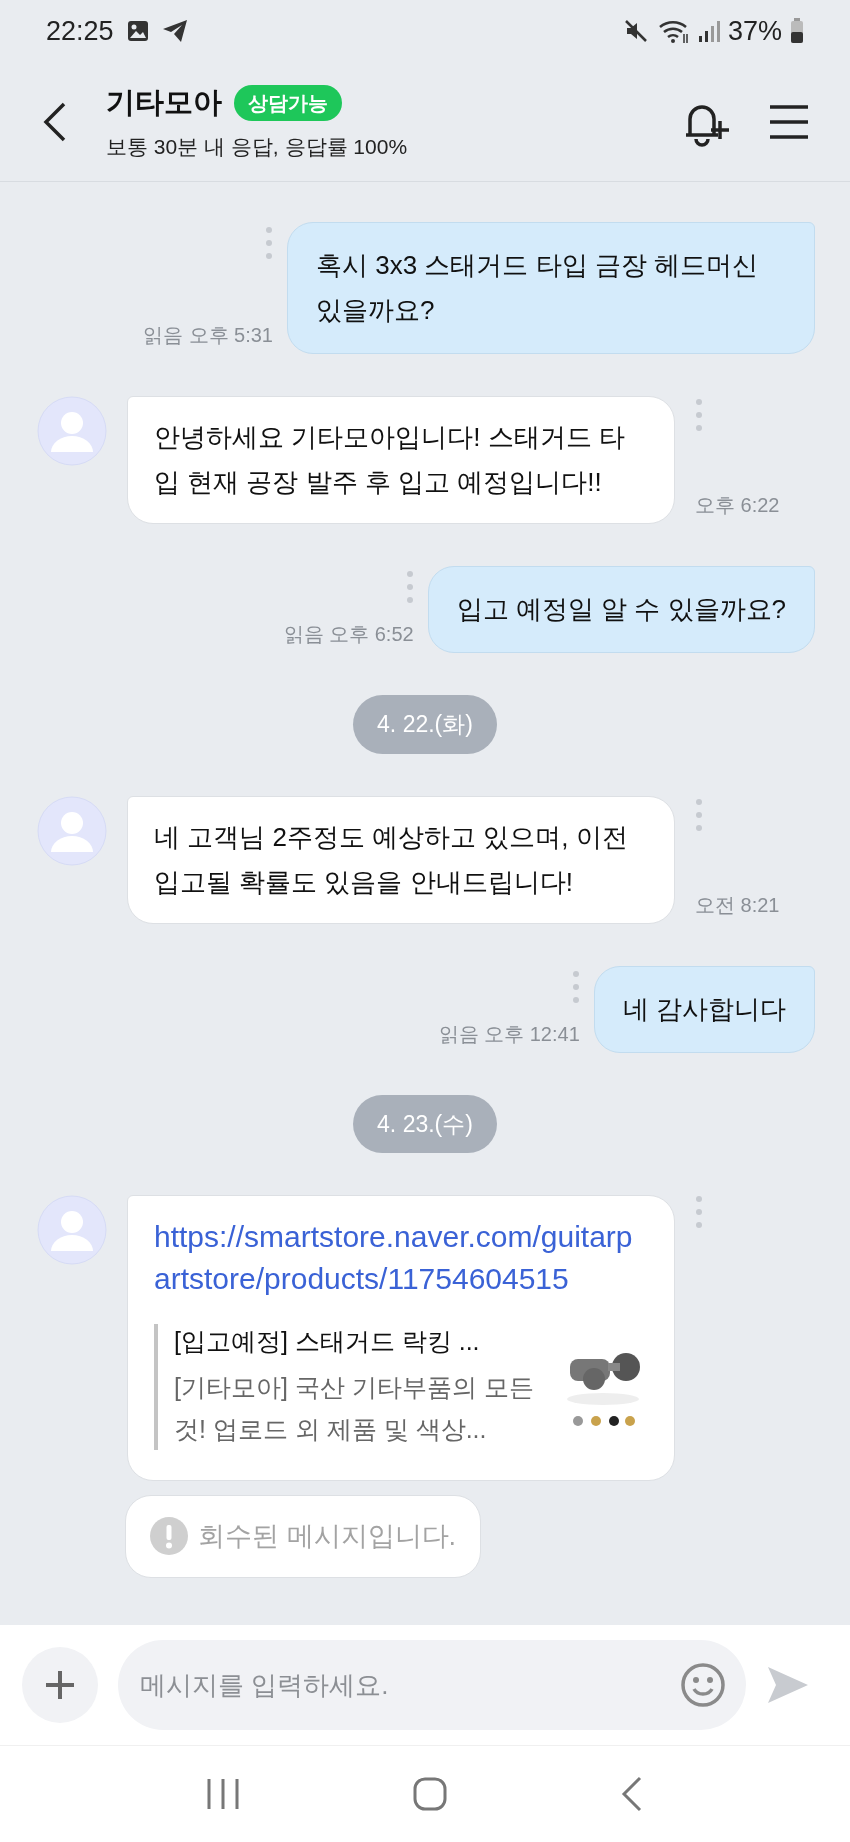  What do you see at coordinates (60, 1685) in the screenshot?
I see `plus-icon` at bounding box center [60, 1685].